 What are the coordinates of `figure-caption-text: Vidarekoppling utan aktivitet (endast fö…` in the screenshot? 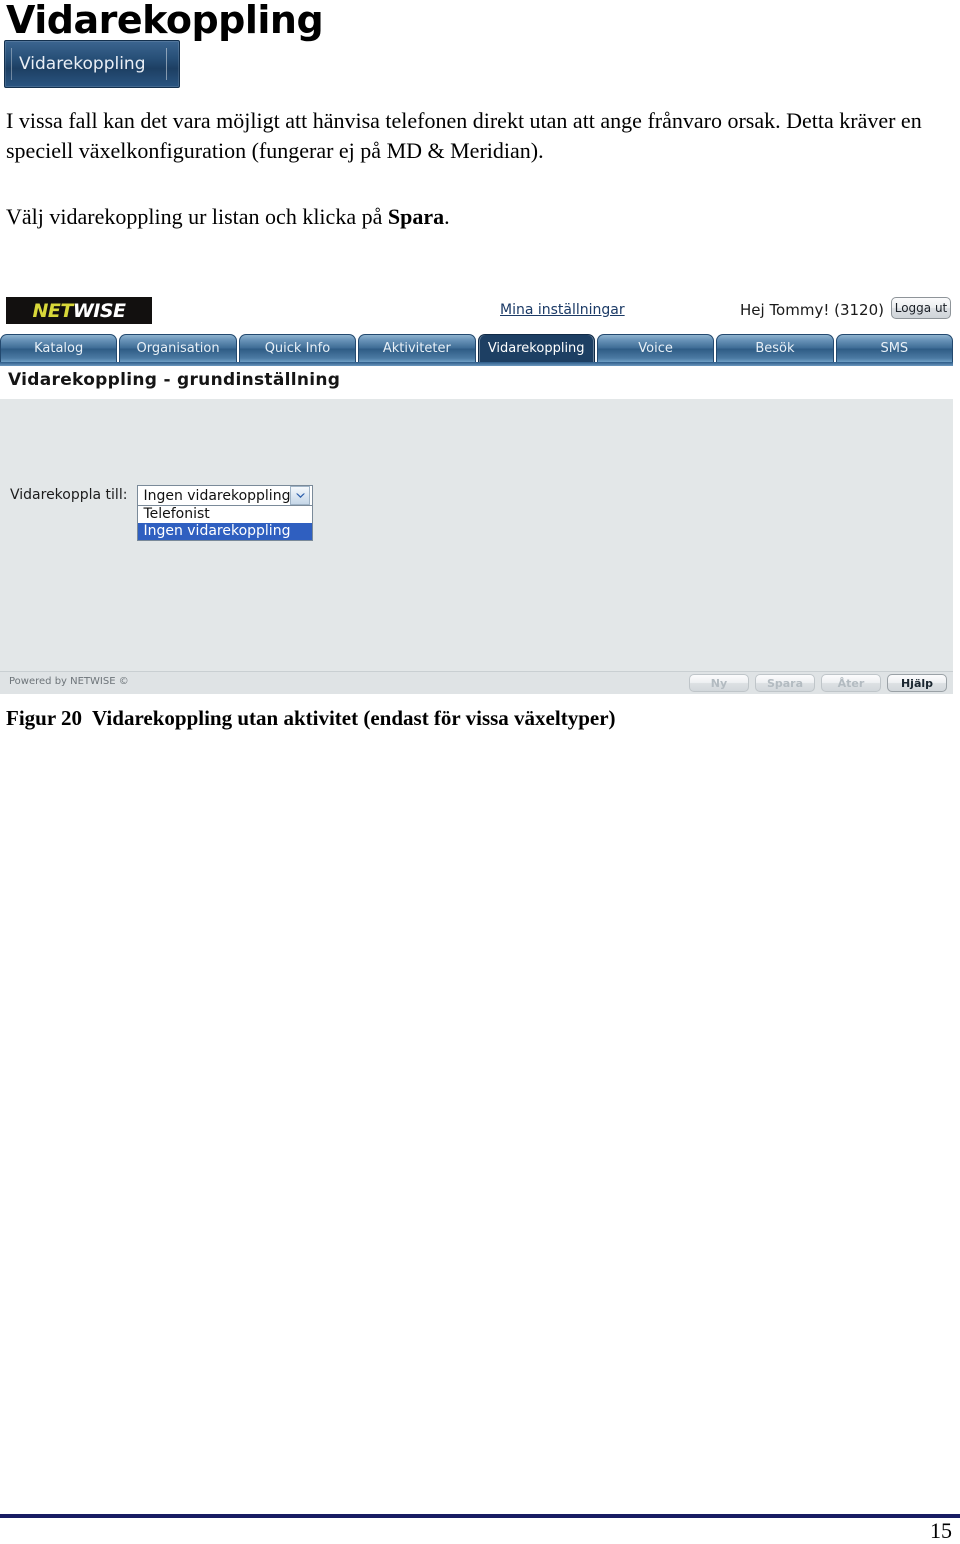 It's located at (354, 718).